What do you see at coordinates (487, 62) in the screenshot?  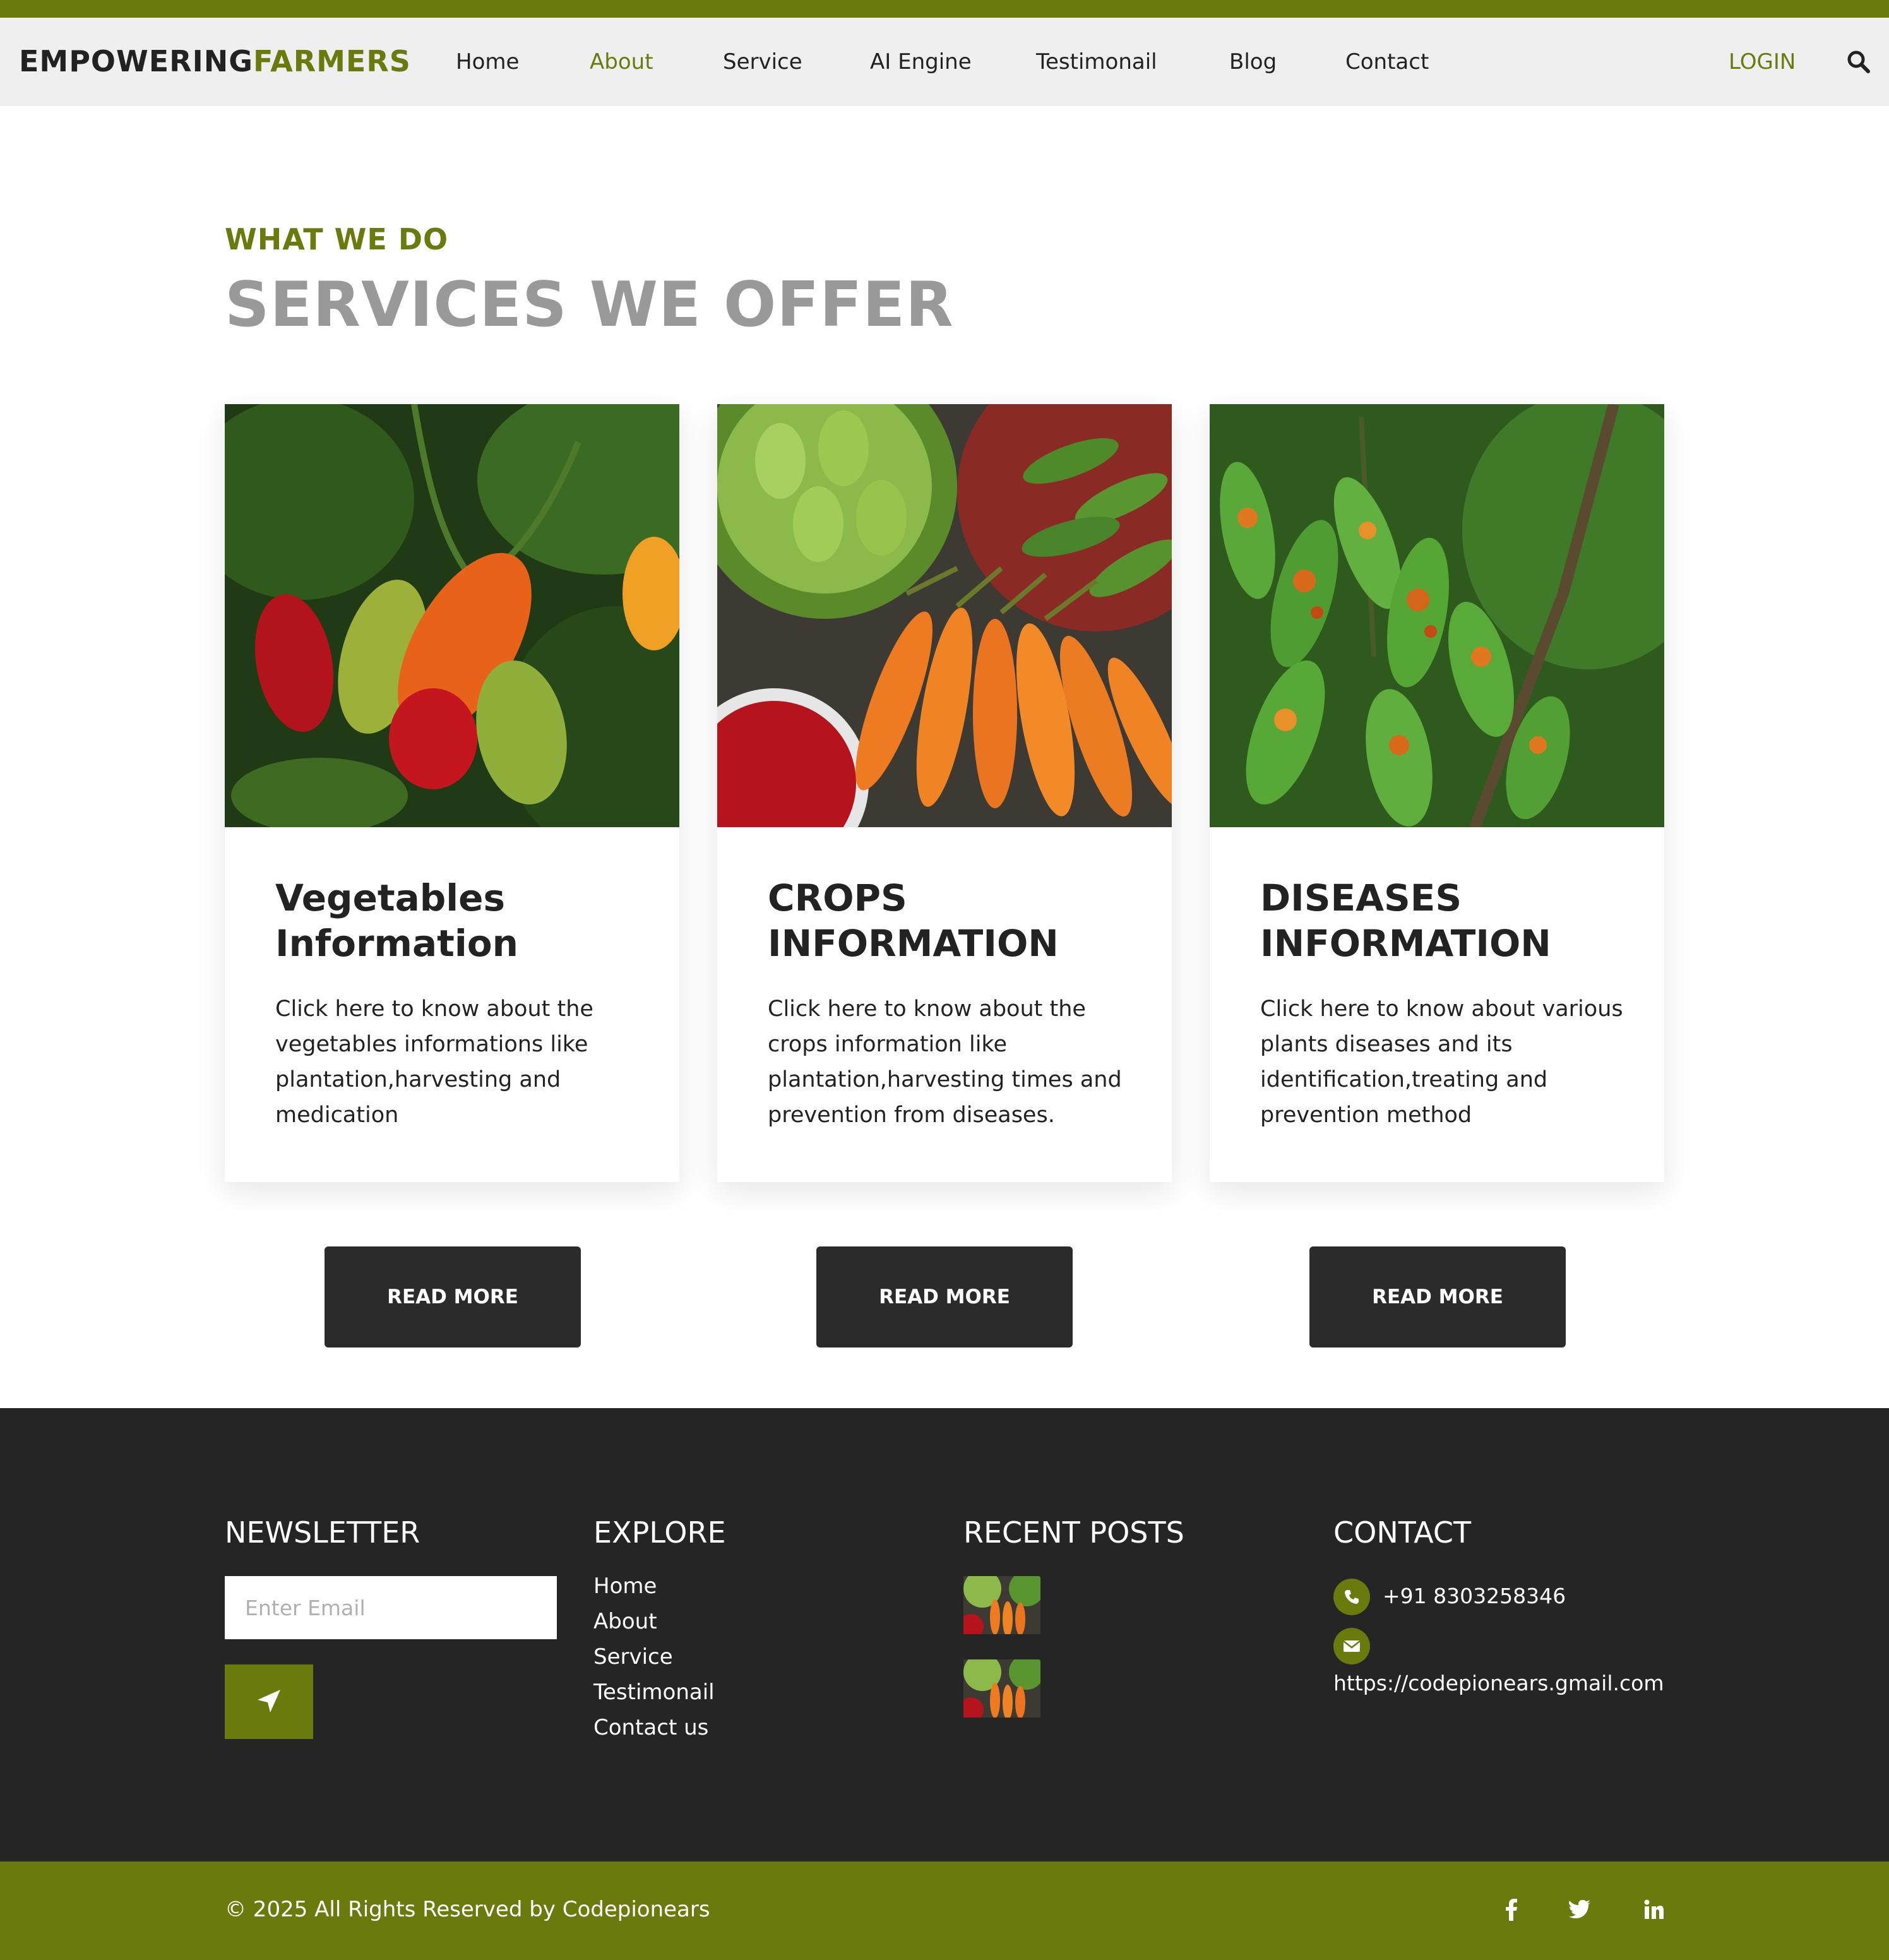 I see `nav-home: Home` at bounding box center [487, 62].